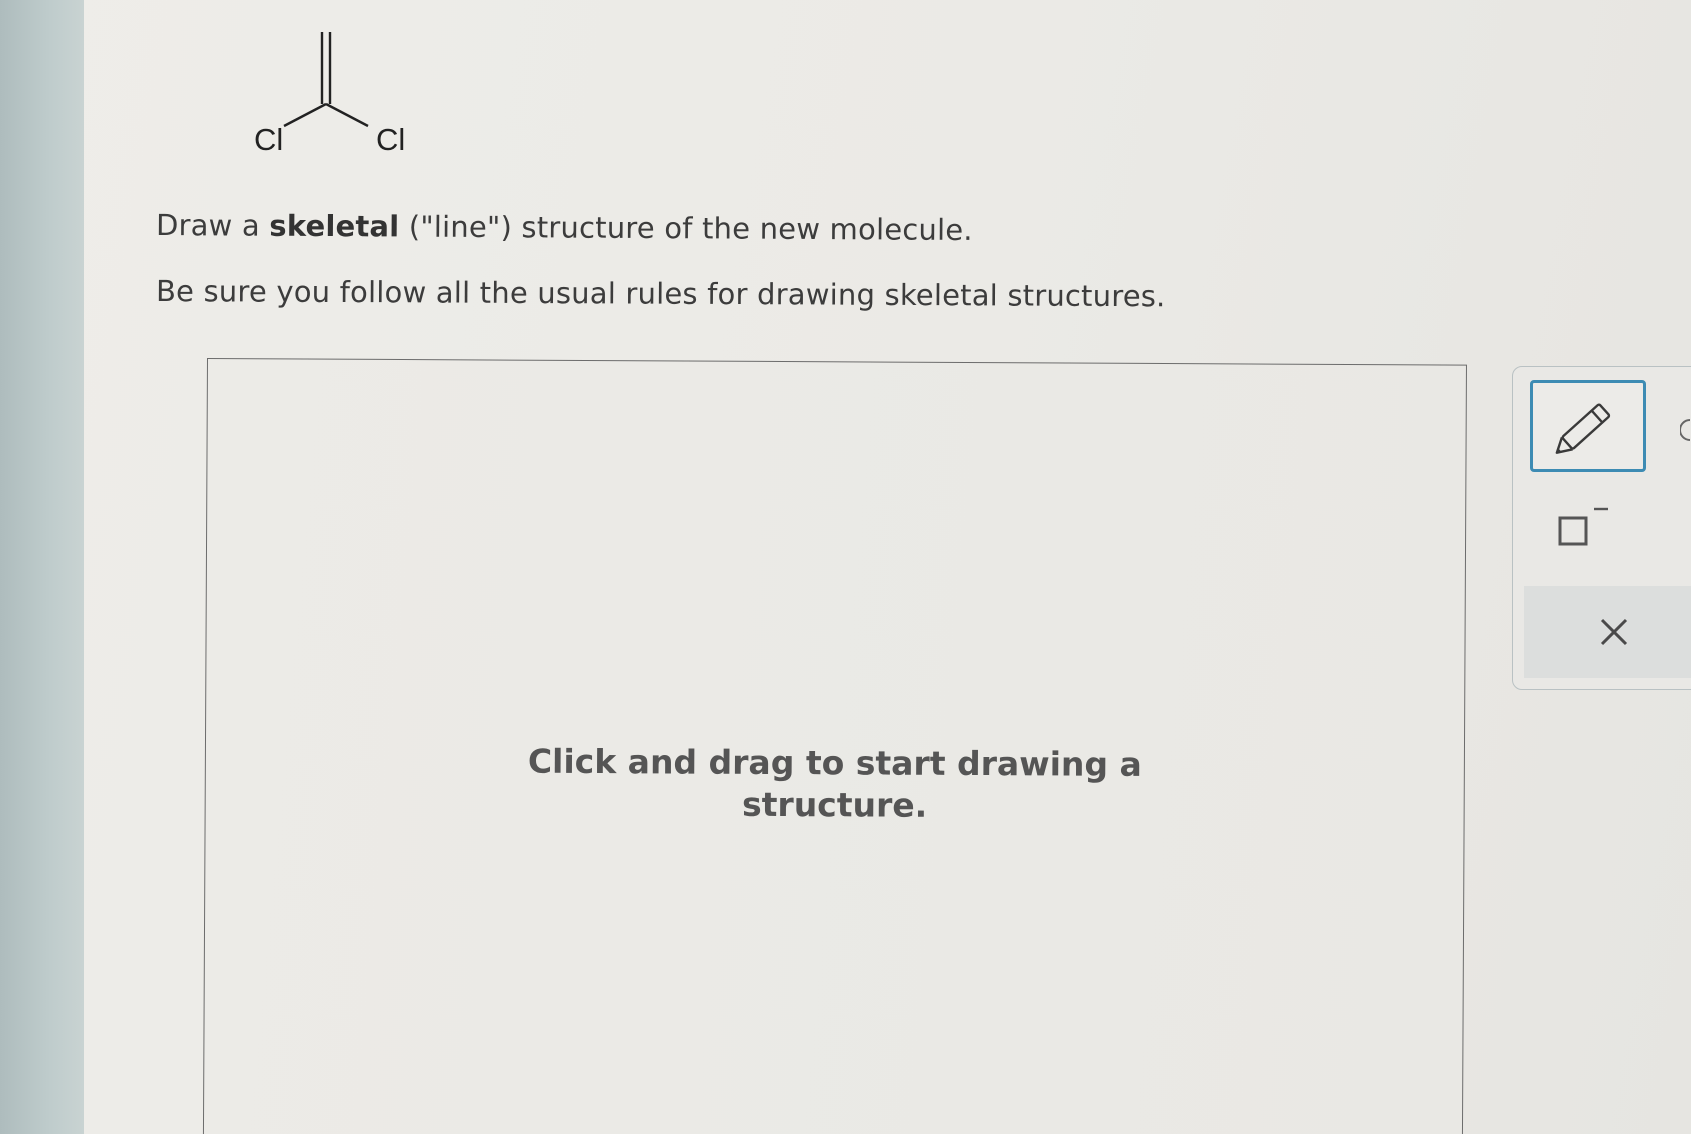 This screenshot has height=1134, width=1691. What do you see at coordinates (1685, 430) in the screenshot?
I see `partial-edge-icon` at bounding box center [1685, 430].